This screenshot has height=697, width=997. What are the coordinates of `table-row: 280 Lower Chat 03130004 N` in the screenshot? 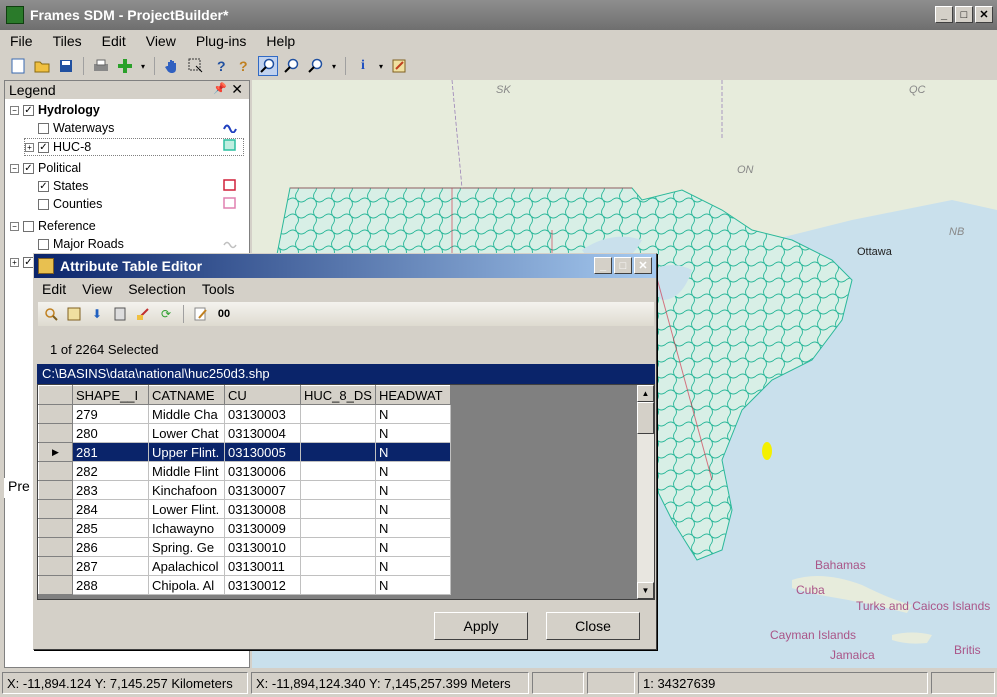 It's located at (244, 433).